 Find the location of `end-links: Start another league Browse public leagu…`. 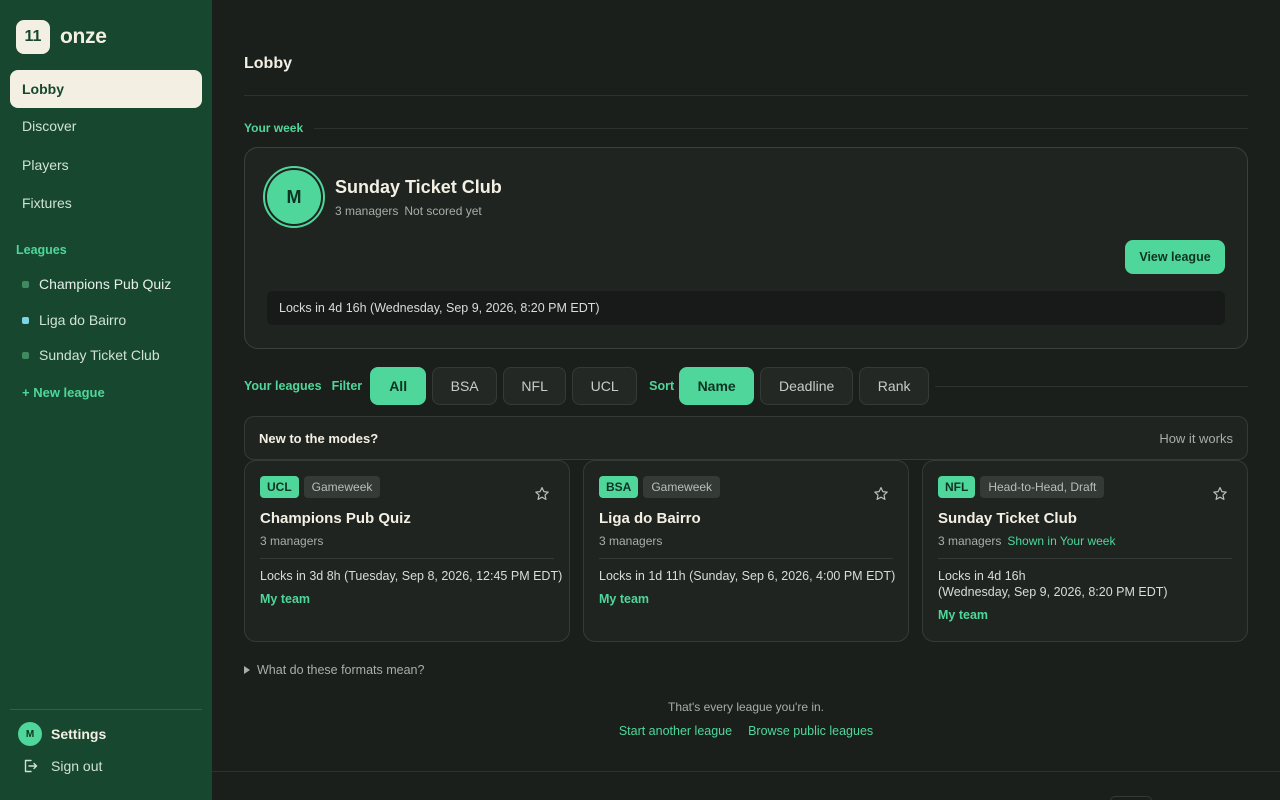

end-links: Start another league Browse public leagu… is located at coordinates (746, 731).